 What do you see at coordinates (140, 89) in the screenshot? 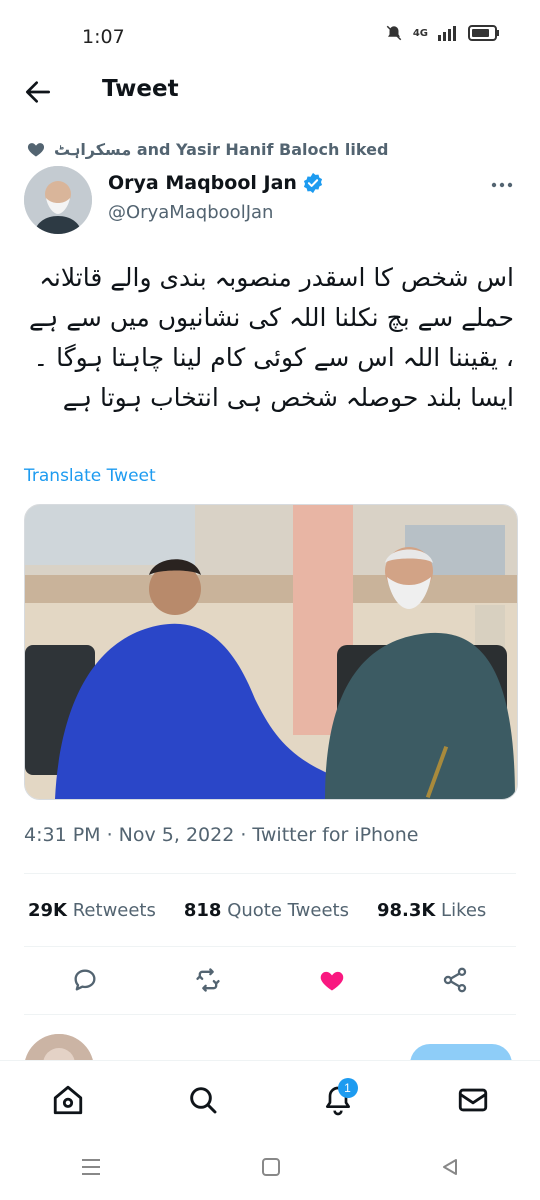
I see `page-title: Tweet` at bounding box center [140, 89].